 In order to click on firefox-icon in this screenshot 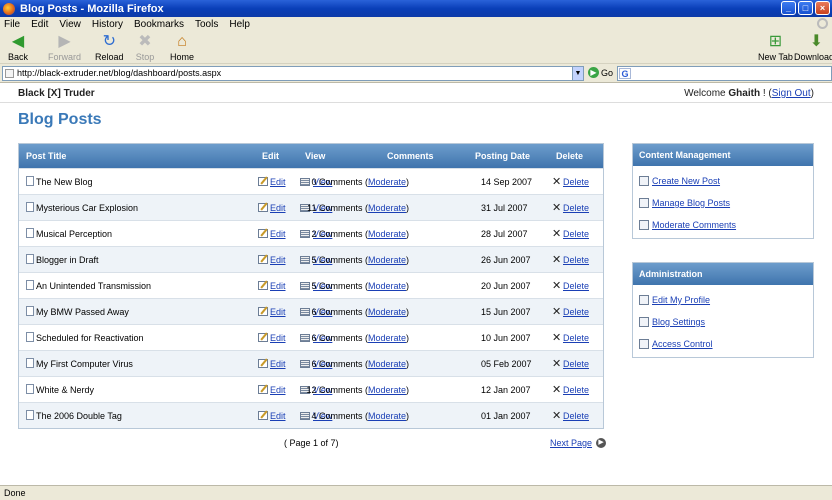, I will do `click(9, 8)`.